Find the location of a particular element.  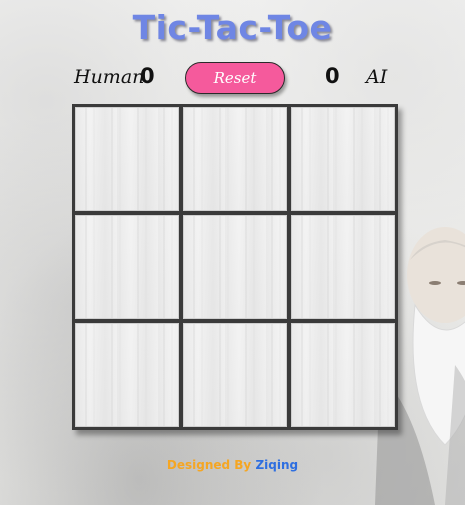

game-title: Tic-Tac-Toe is located at coordinates (232, 27).